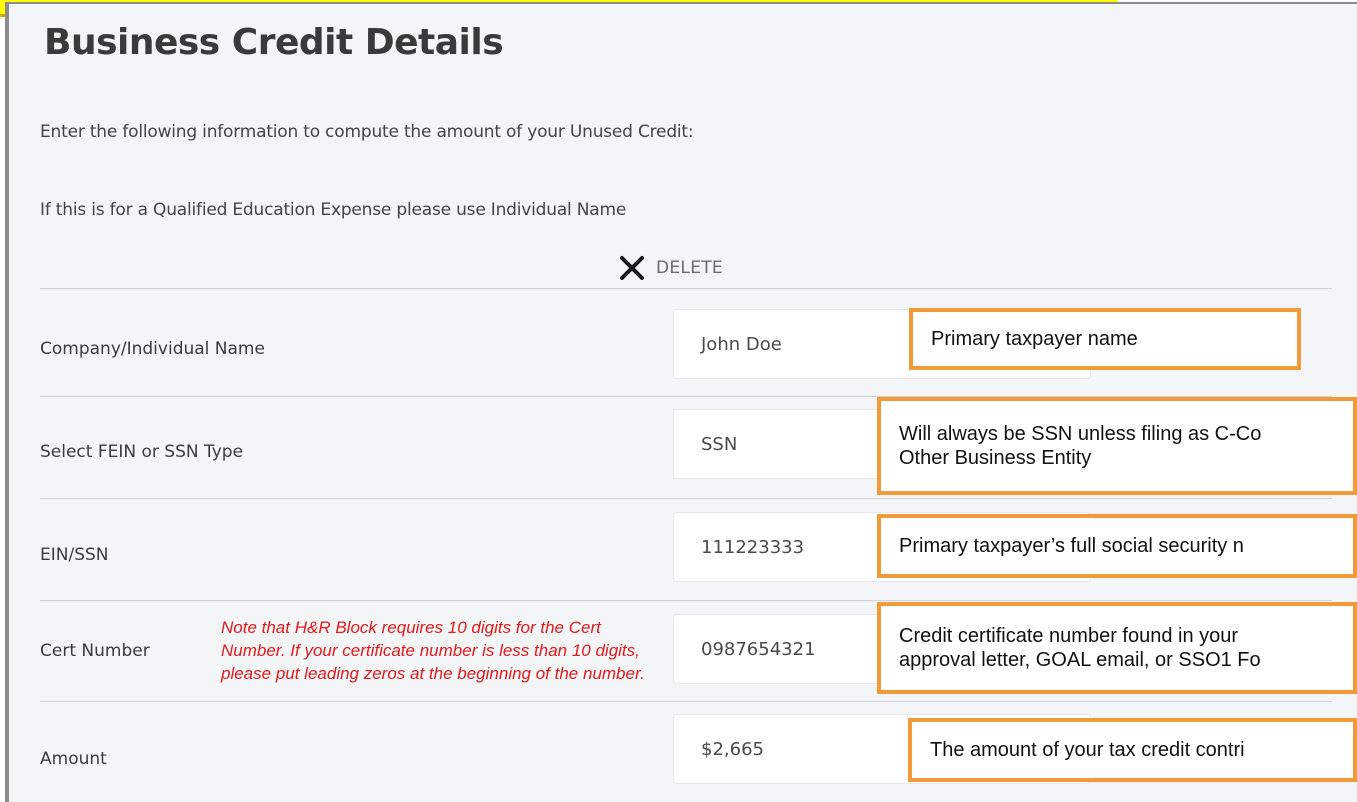 This screenshot has width=1357, height=802. I want to click on callout-text: approval letter, GOAL email, or SSO1 Fo, so click(1080, 660).